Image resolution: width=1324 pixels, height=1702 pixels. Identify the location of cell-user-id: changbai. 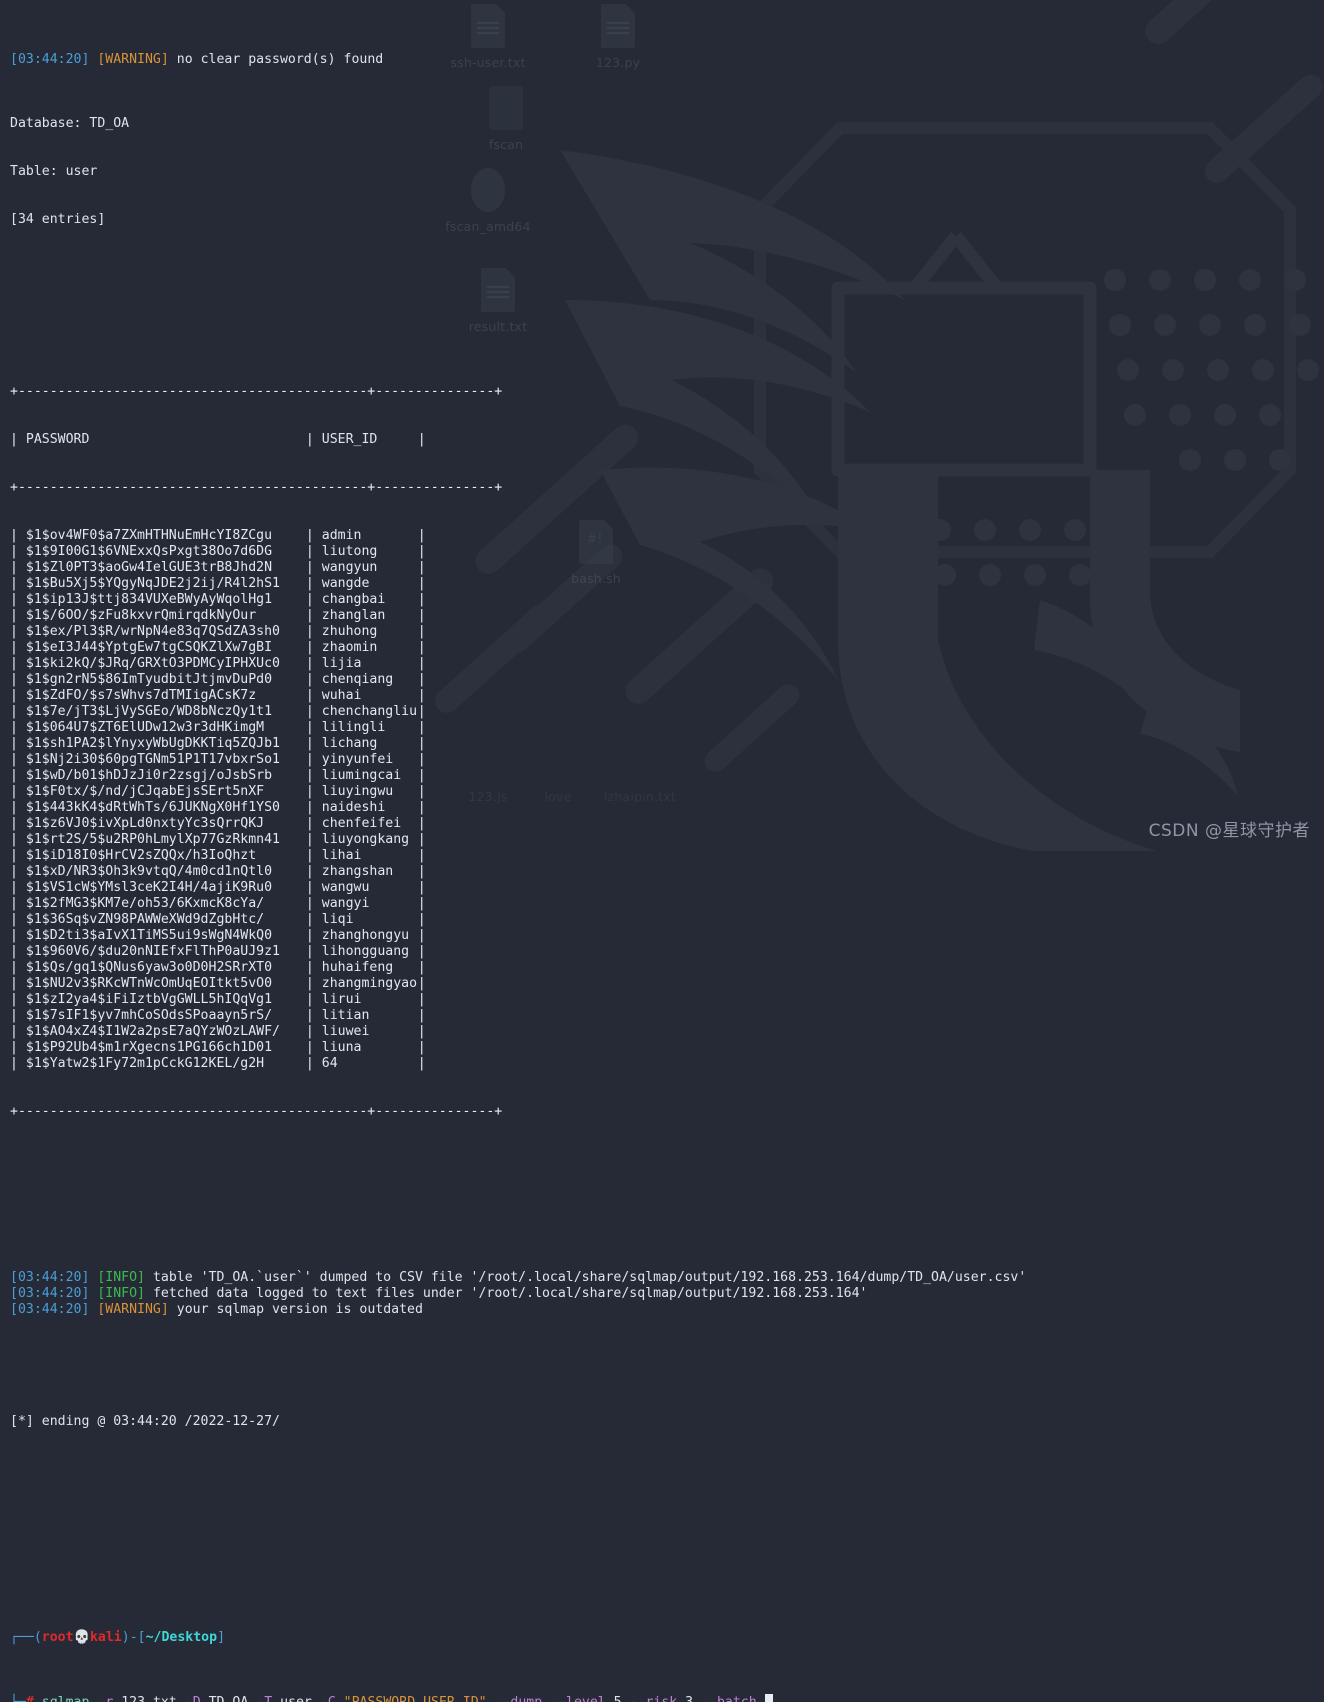
(353, 599).